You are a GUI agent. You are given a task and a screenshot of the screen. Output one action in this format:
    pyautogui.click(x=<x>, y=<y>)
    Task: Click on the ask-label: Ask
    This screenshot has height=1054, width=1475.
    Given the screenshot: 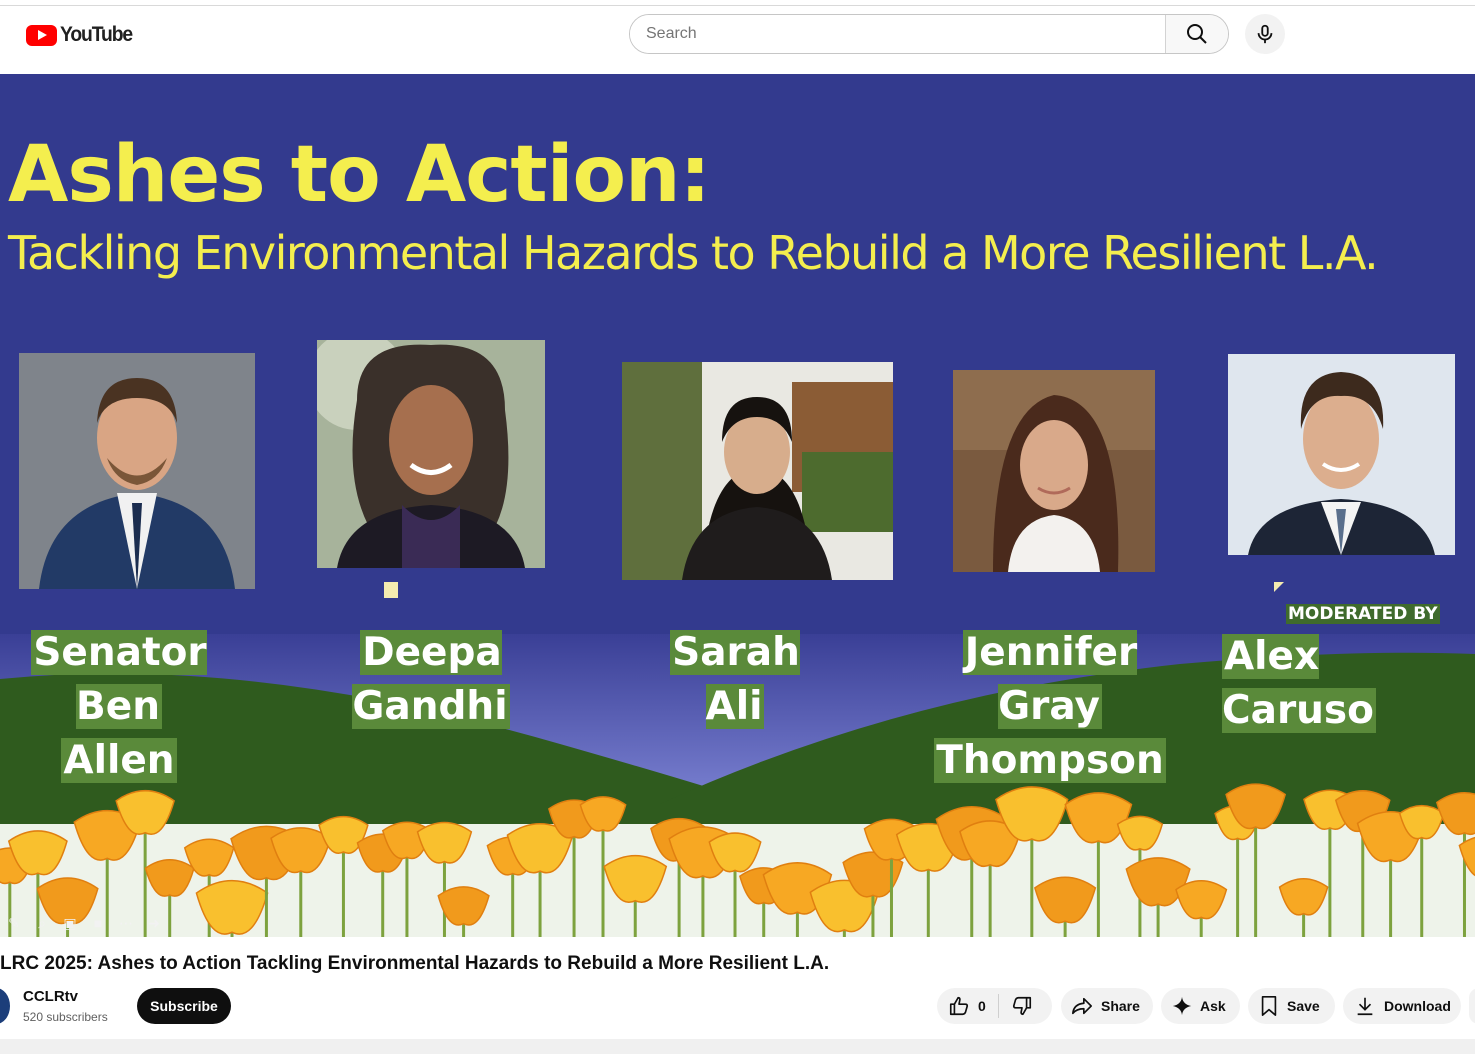 What is the action you would take?
    pyautogui.click(x=1213, y=1006)
    